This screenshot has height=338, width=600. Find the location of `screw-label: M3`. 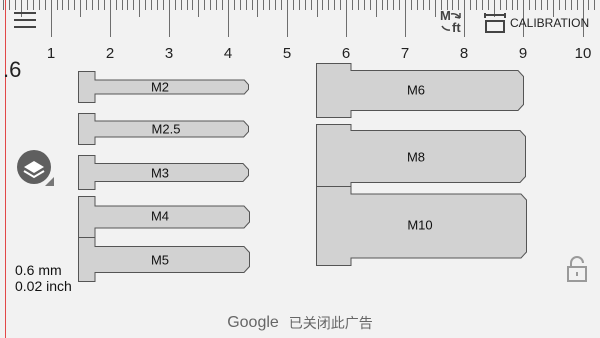

screw-label: M3 is located at coordinates (160, 173).